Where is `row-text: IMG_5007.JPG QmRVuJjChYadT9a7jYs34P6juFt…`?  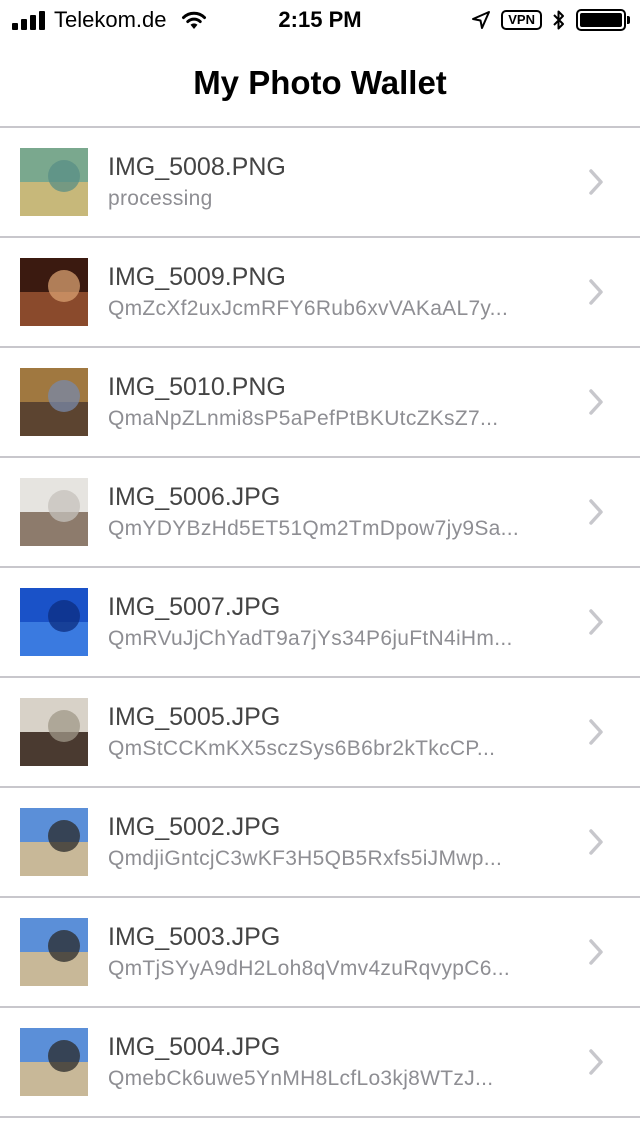
row-text: IMG_5007.JPG QmRVuJjChYadT9a7jYs34P6juFt… is located at coordinates (338, 622).